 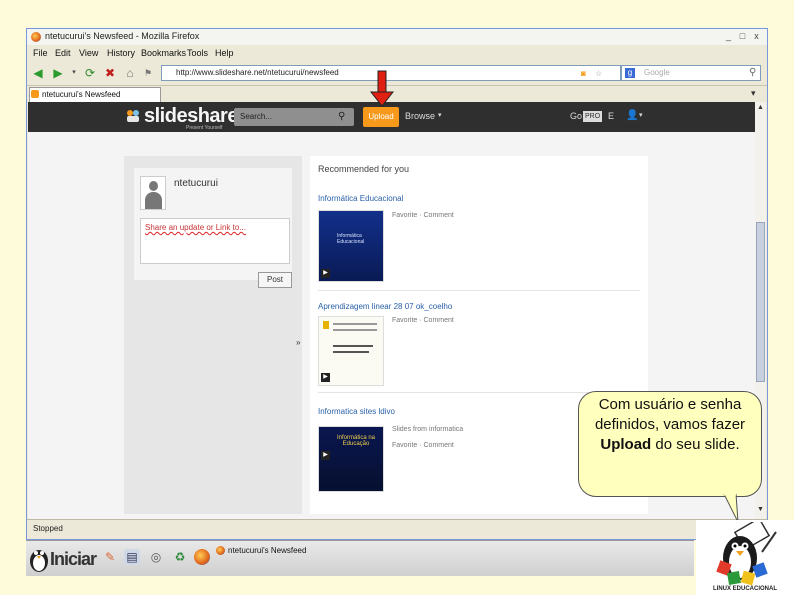 I want to click on user-icon: 👤, so click(x=632, y=115).